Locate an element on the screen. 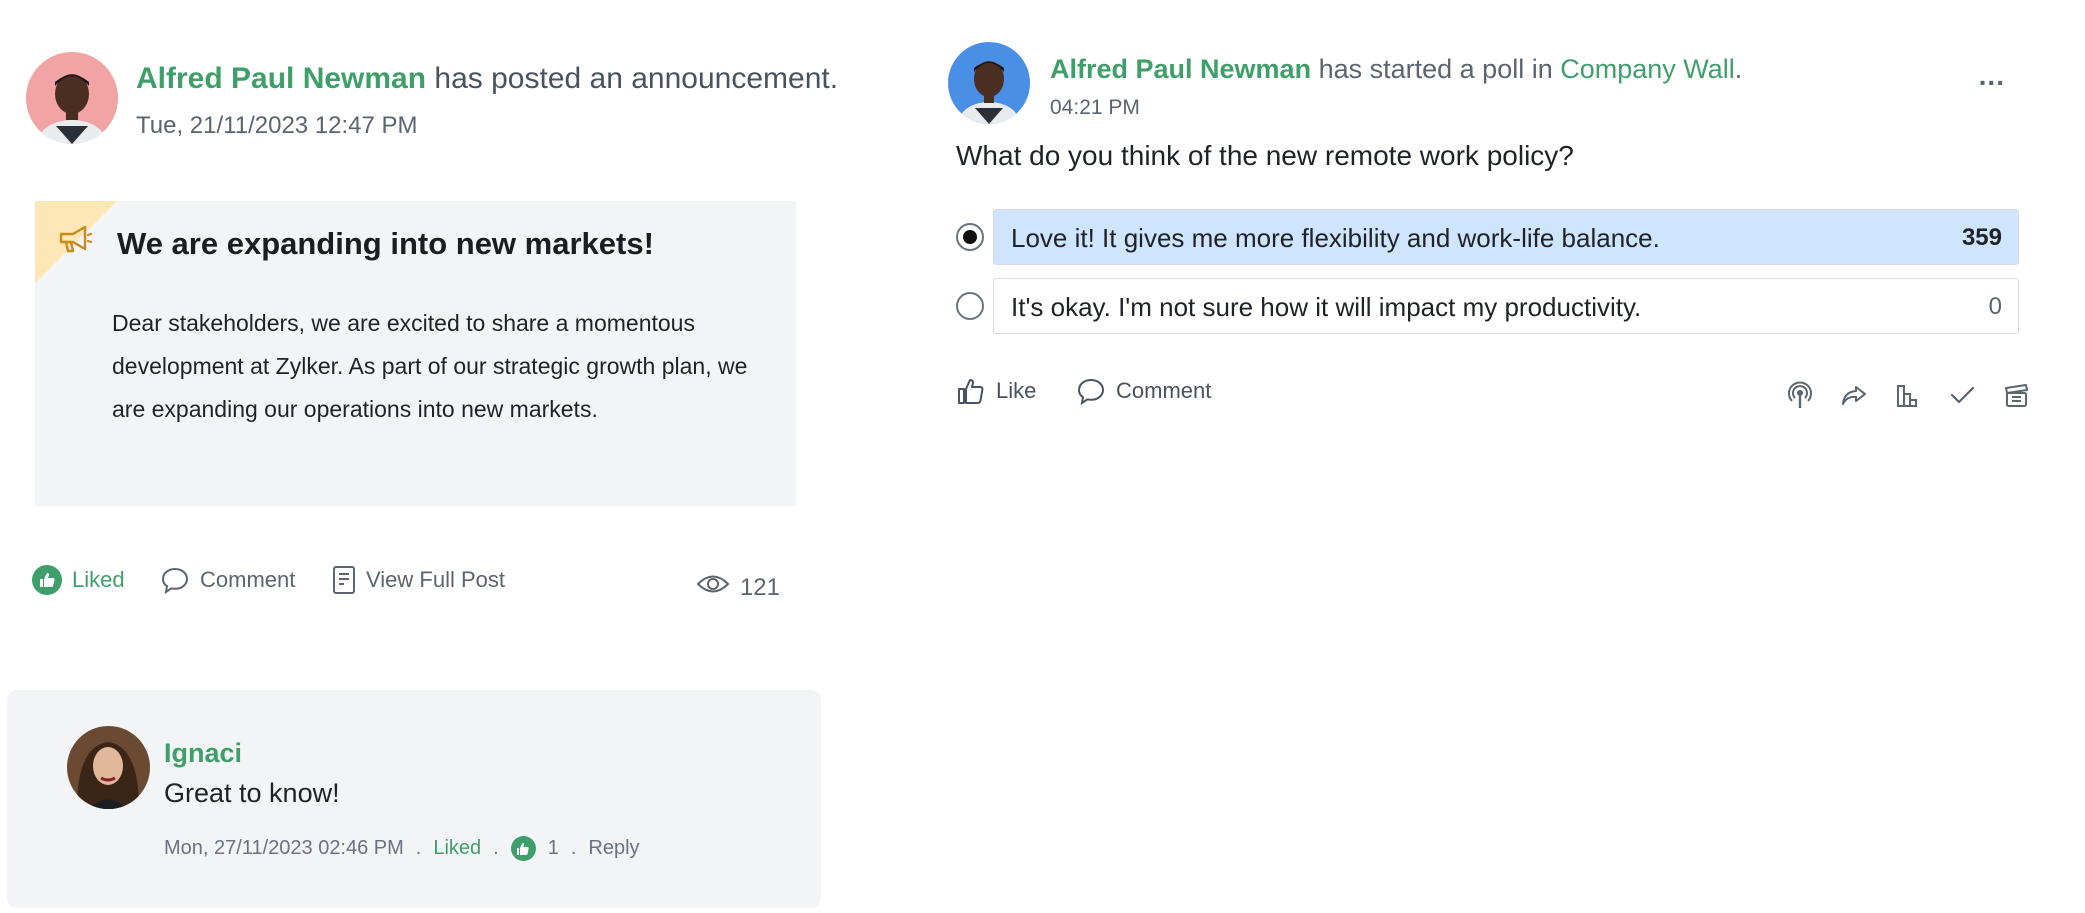 This screenshot has width=2085, height=913. comment-button: Comment is located at coordinates (227, 580).